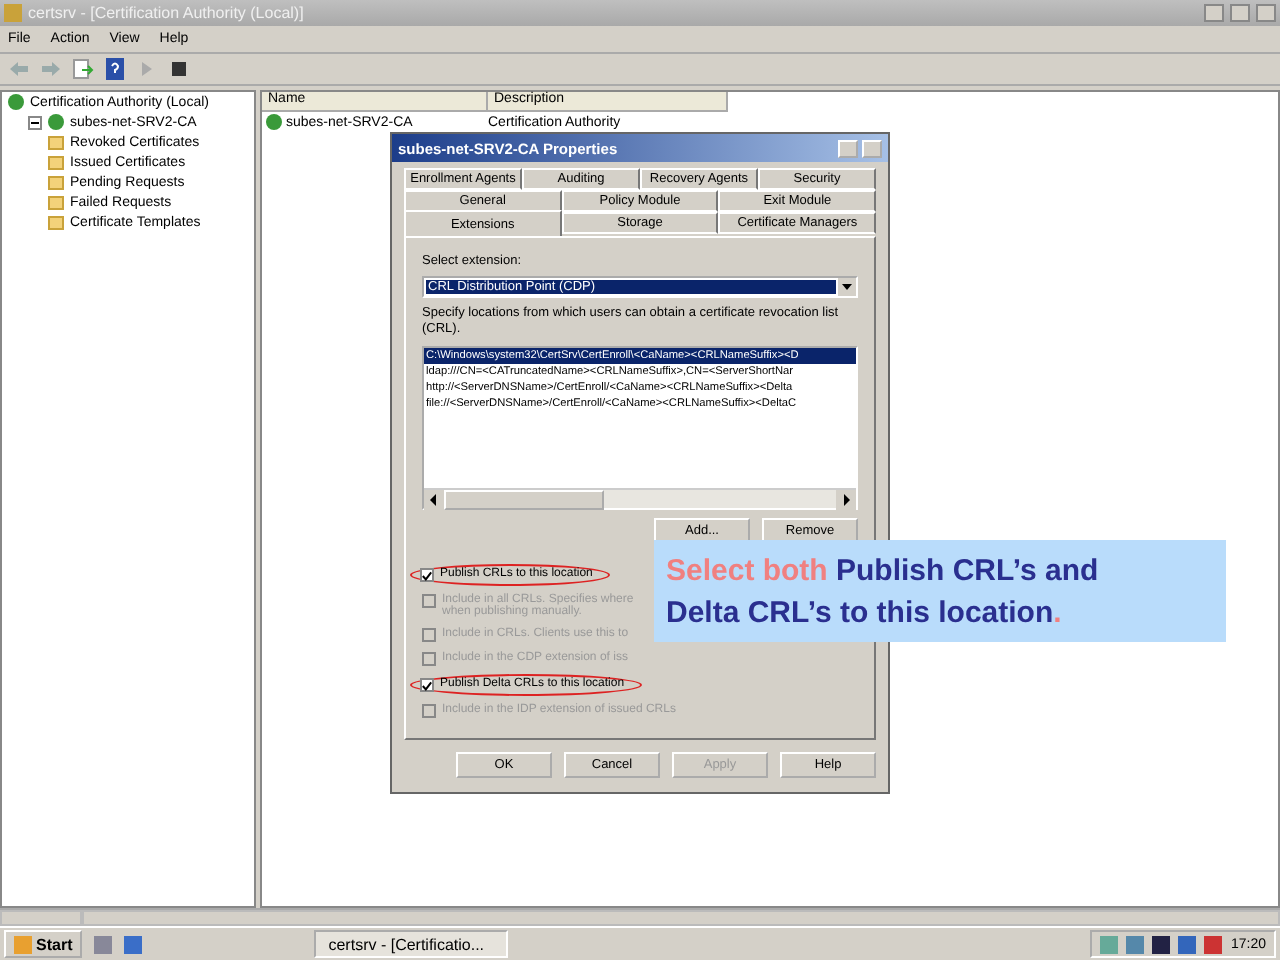 This screenshot has width=1280, height=960. What do you see at coordinates (51, 69) in the screenshot?
I see `forward-arrow-icon` at bounding box center [51, 69].